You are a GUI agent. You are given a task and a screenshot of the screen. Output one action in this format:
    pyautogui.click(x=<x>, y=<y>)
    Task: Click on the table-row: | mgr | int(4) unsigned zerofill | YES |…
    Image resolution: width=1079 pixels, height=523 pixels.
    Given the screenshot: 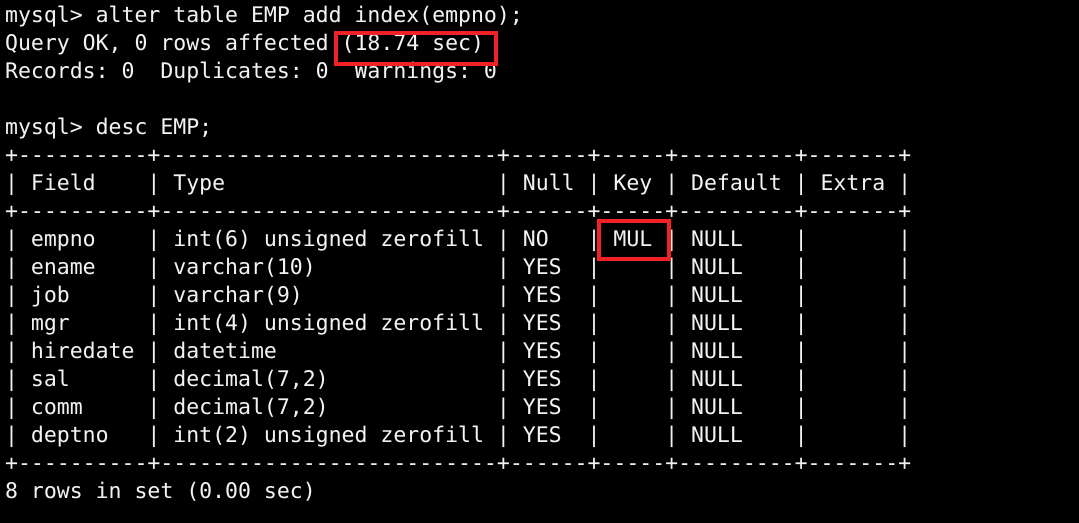 What is the action you would take?
    pyautogui.click(x=458, y=323)
    